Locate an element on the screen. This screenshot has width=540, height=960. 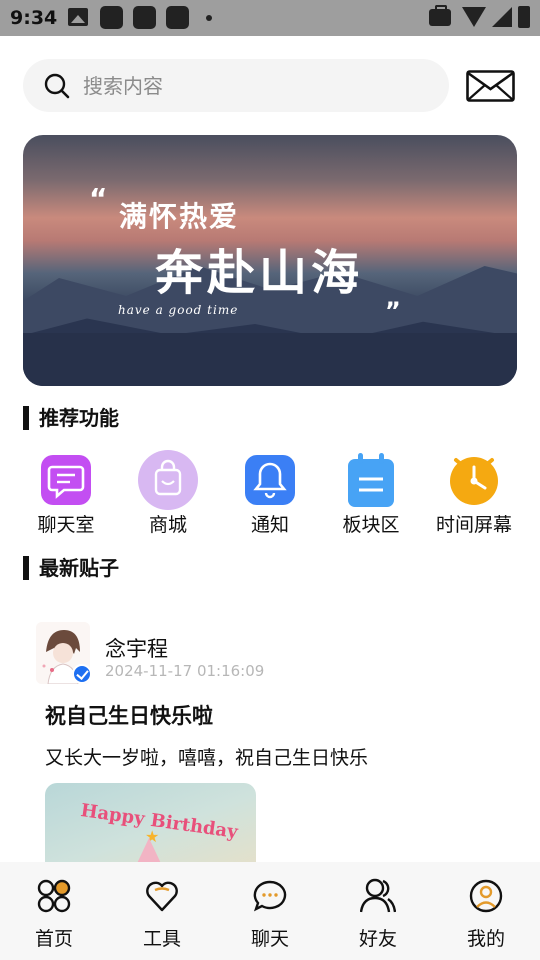
friends-icon is located at coordinates (378, 895).